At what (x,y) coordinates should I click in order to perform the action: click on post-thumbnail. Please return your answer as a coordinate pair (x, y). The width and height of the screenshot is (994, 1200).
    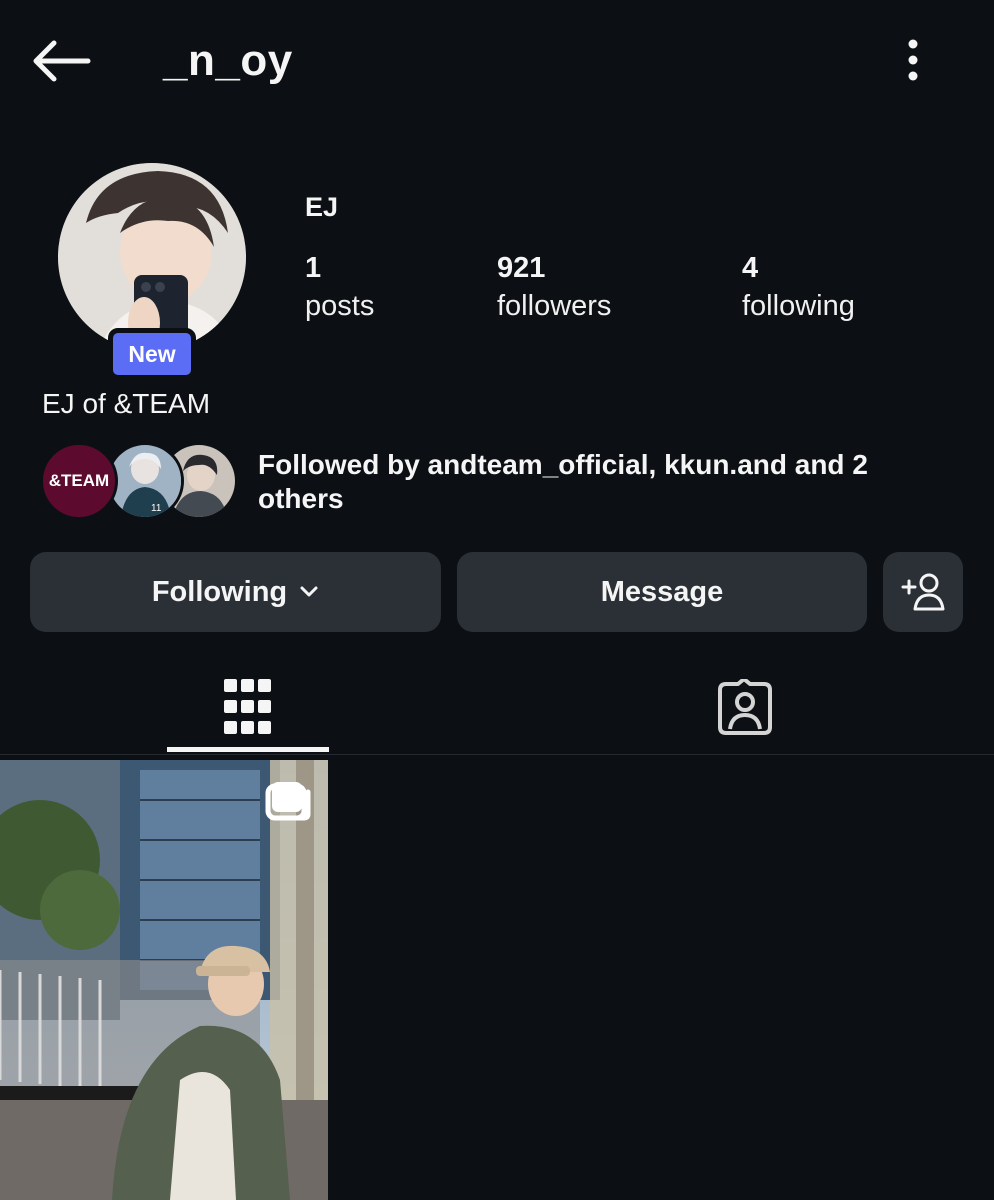
    Looking at the image, I should click on (164, 980).